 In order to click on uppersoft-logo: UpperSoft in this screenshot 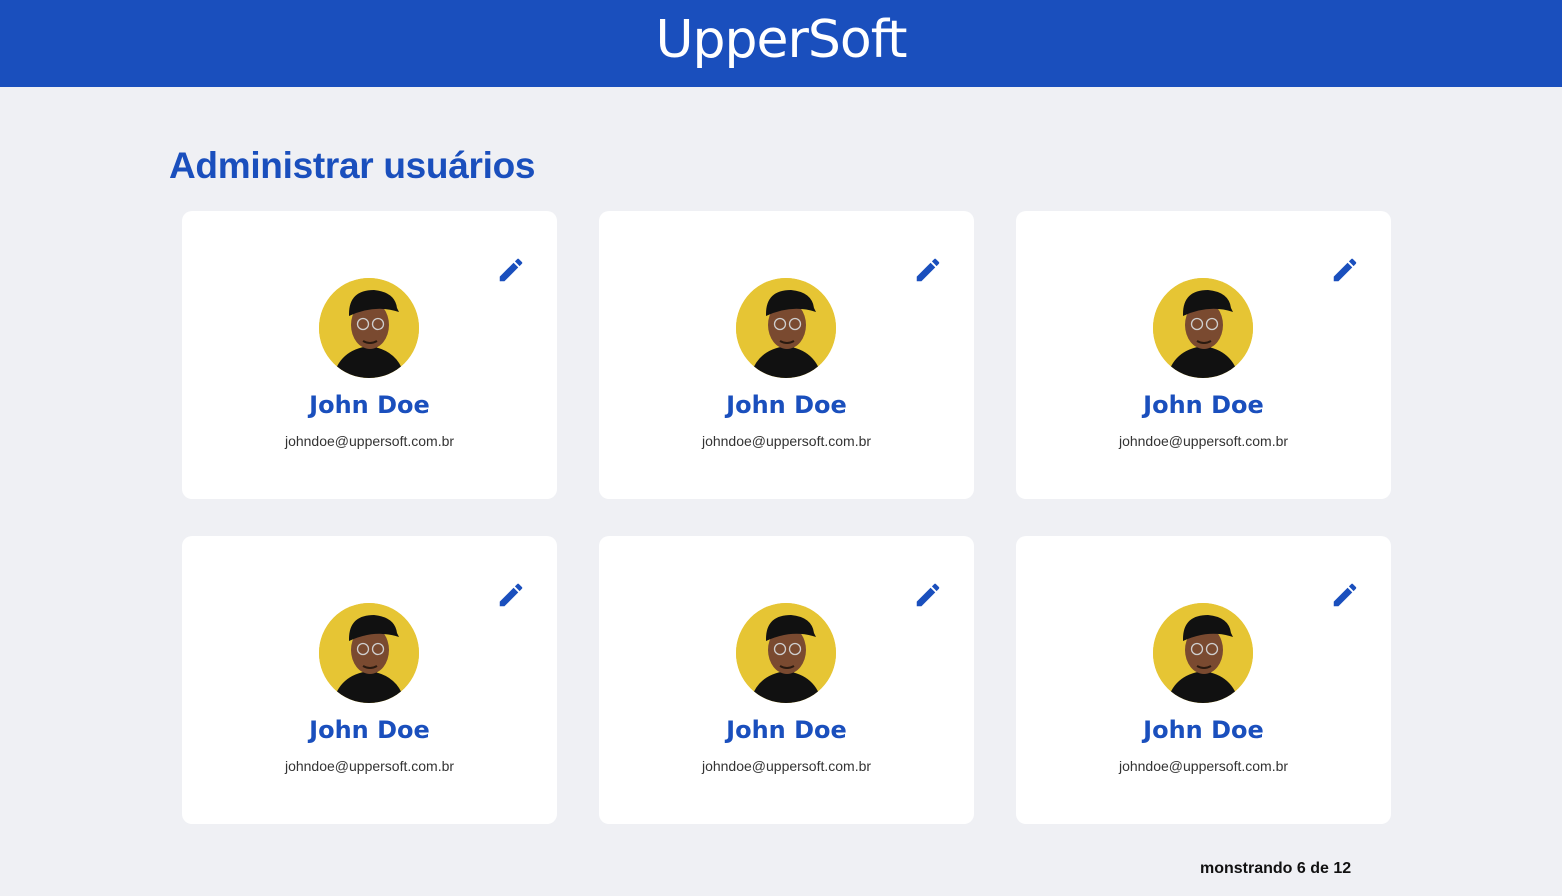, I will do `click(781, 40)`.